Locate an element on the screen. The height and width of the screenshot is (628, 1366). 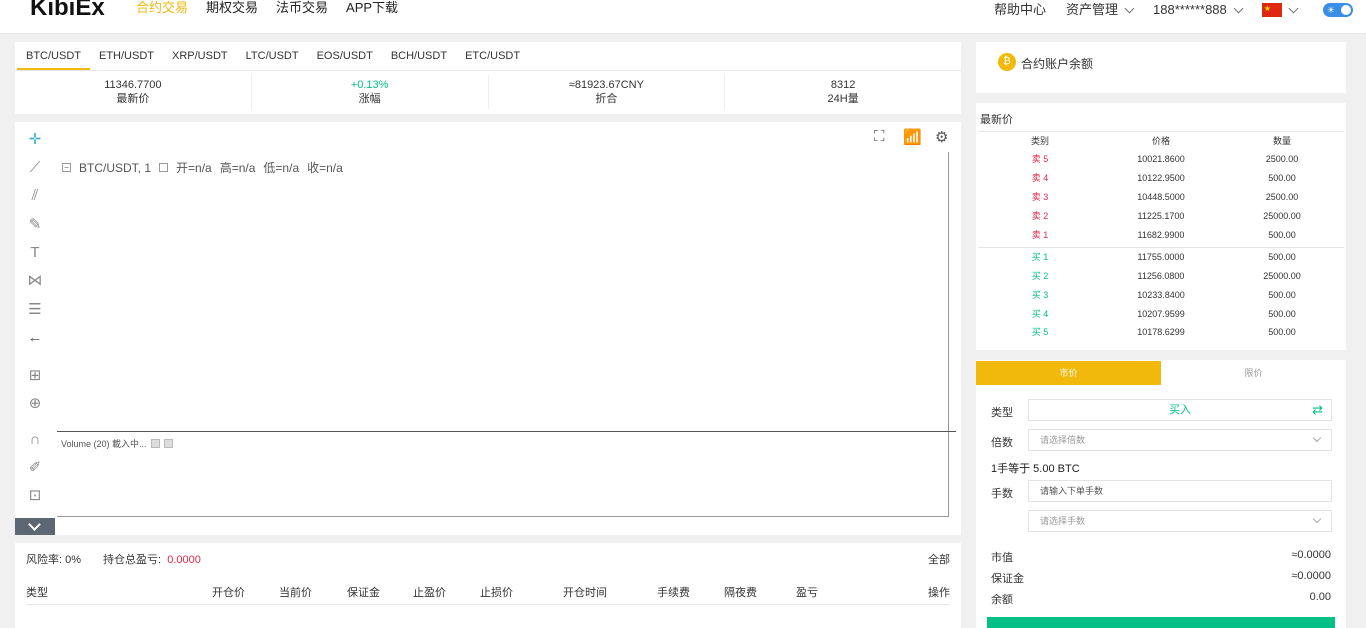
tab-market-order: 市价 is located at coordinates (1068, 373).